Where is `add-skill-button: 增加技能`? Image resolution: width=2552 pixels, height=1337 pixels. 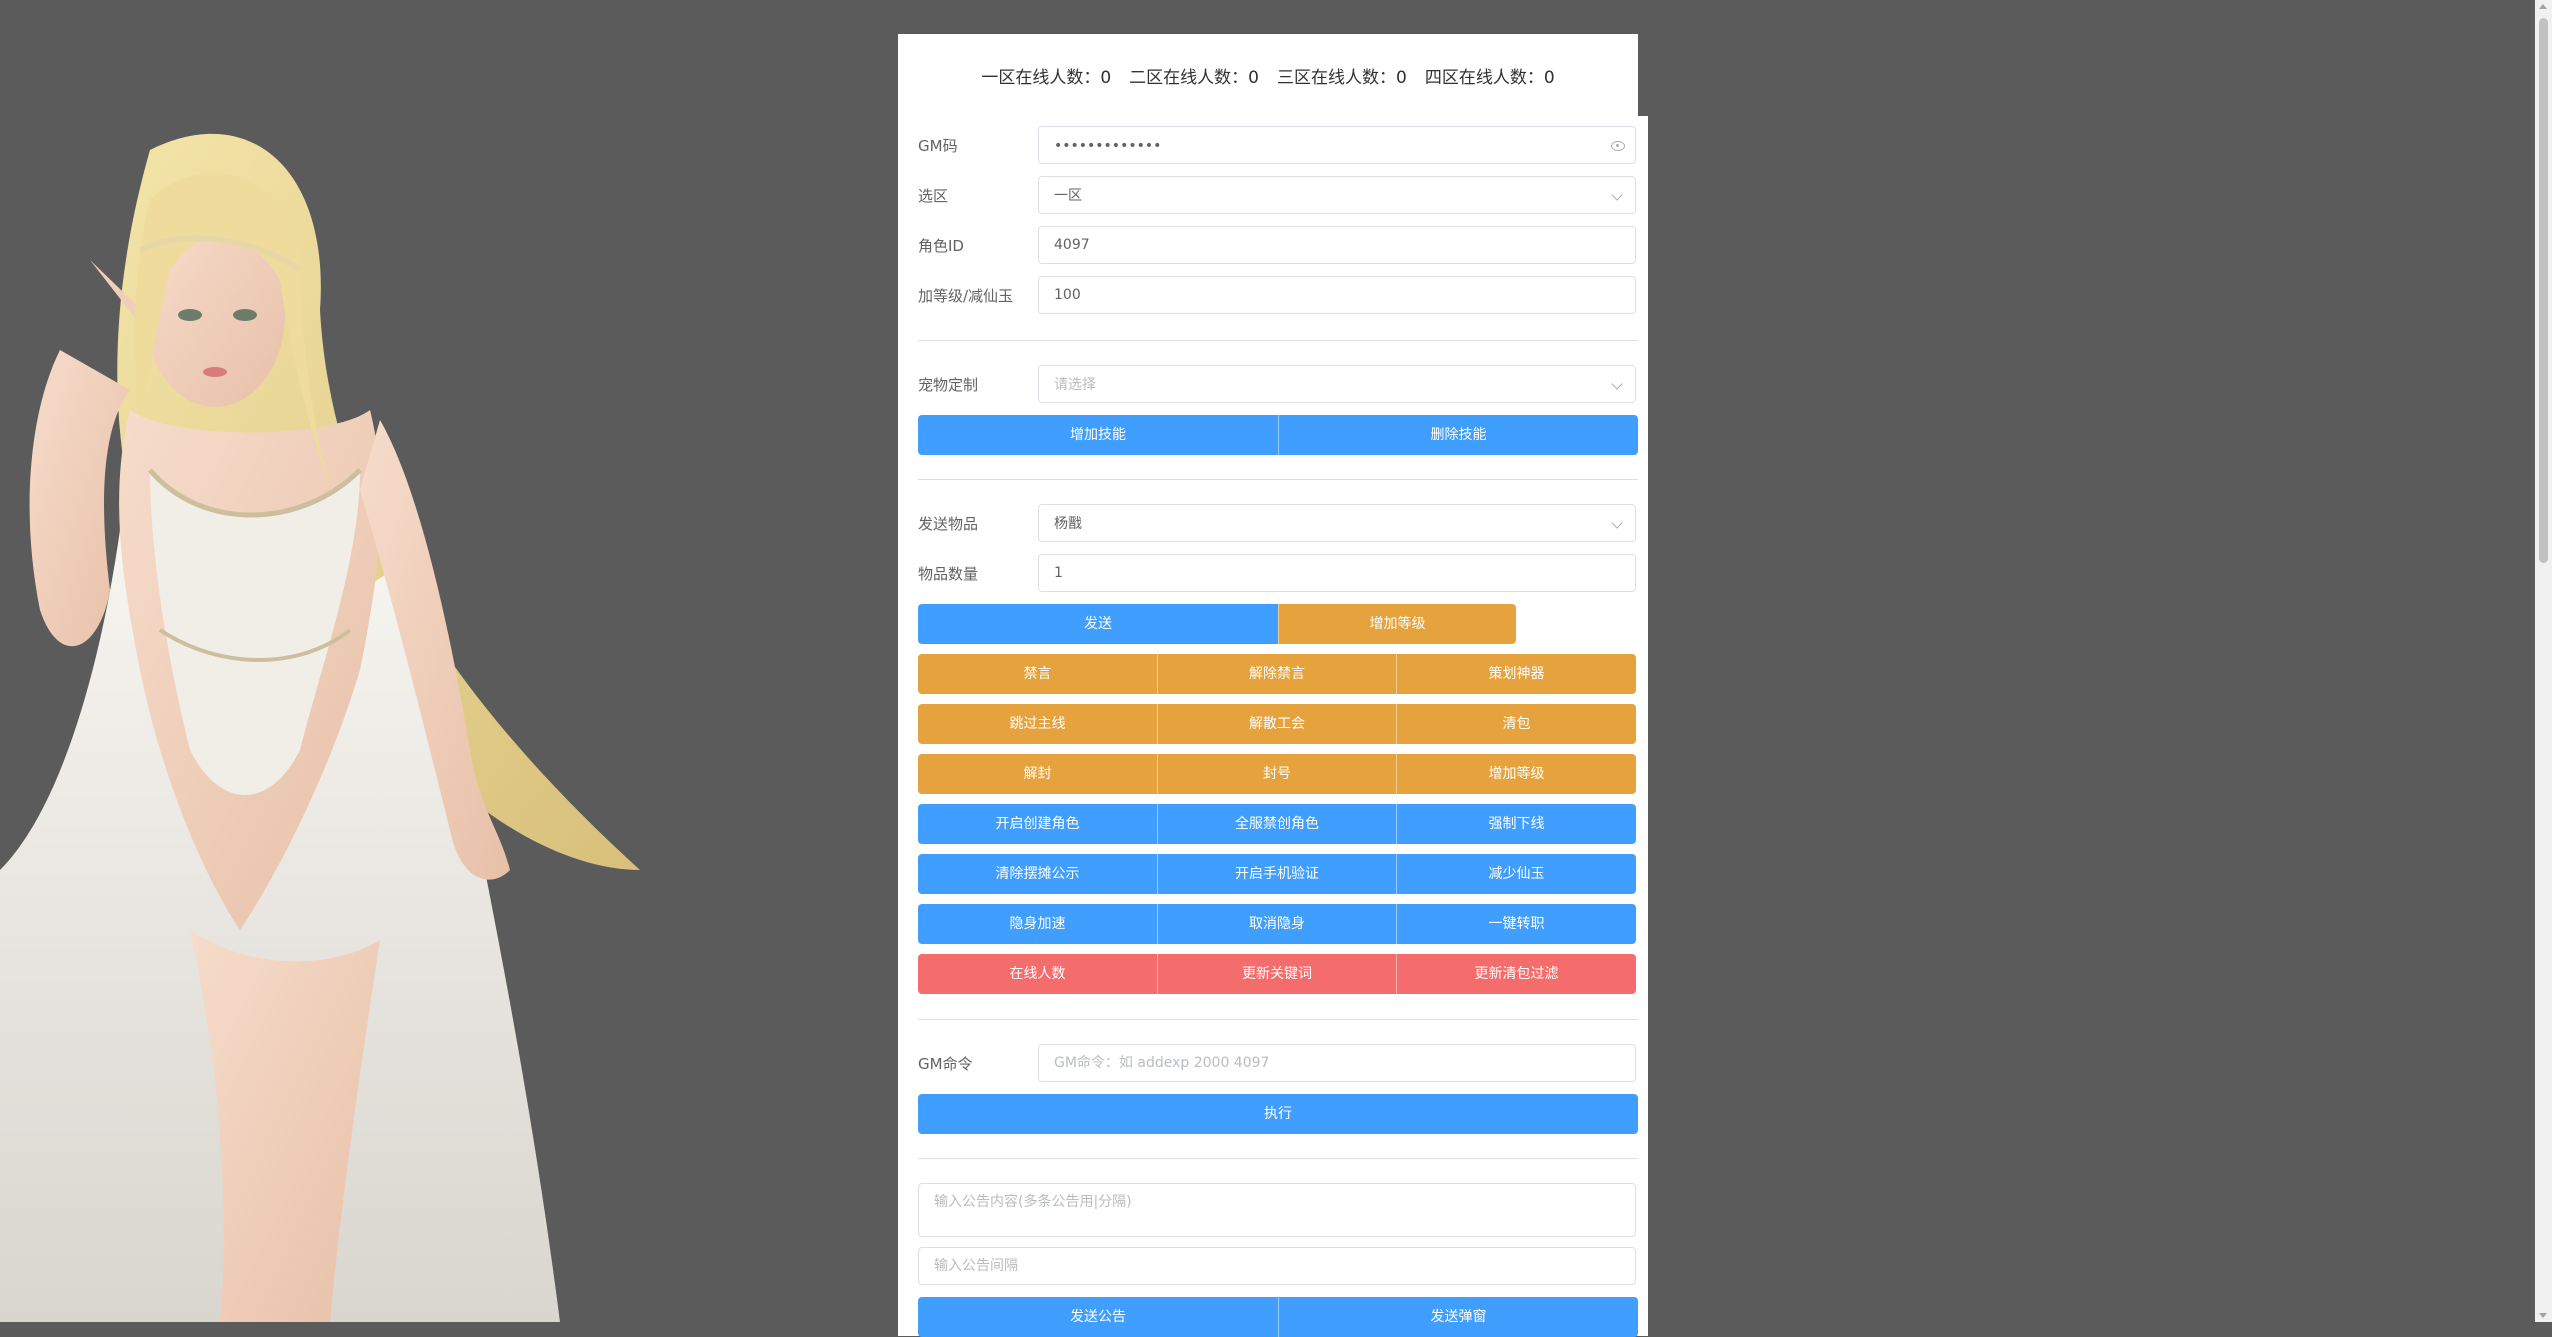
add-skill-button: 增加技能 is located at coordinates (1098, 435).